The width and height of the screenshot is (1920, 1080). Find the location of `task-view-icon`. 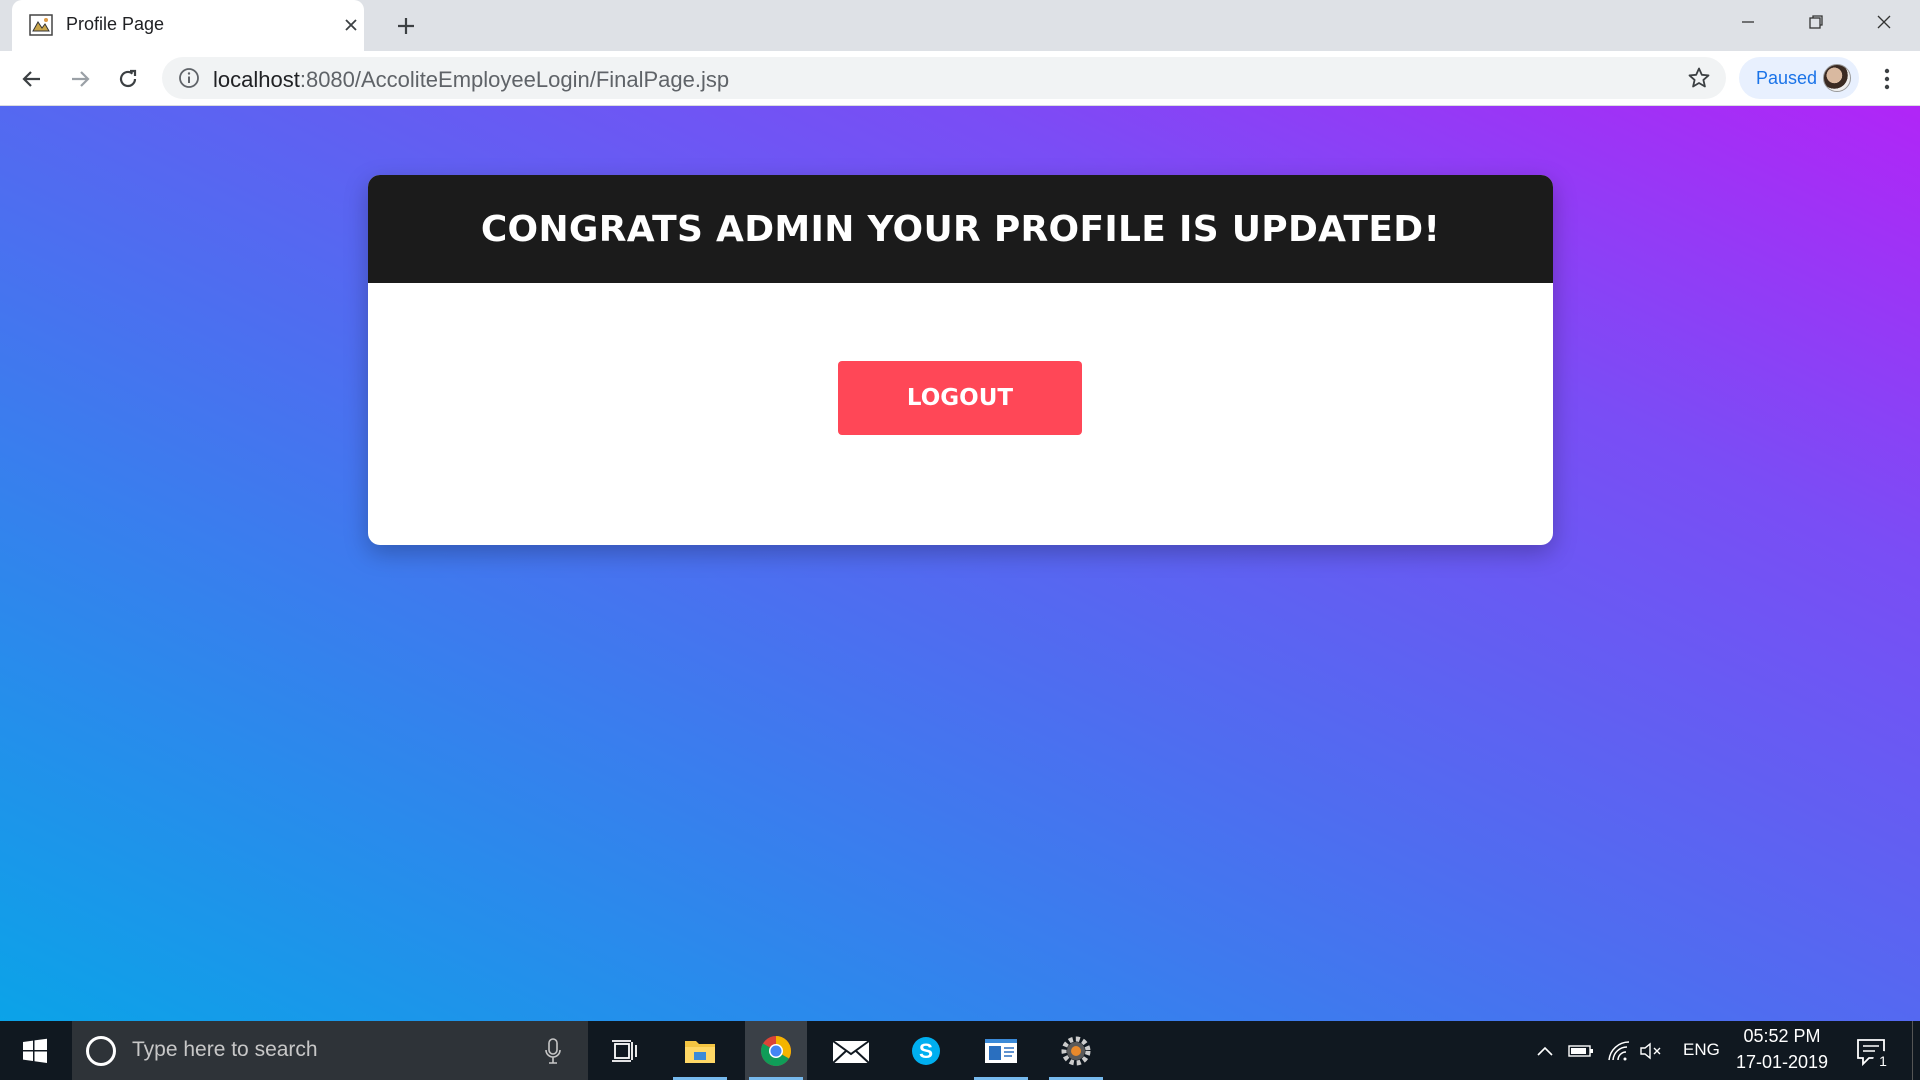

task-view-icon is located at coordinates (625, 1050).